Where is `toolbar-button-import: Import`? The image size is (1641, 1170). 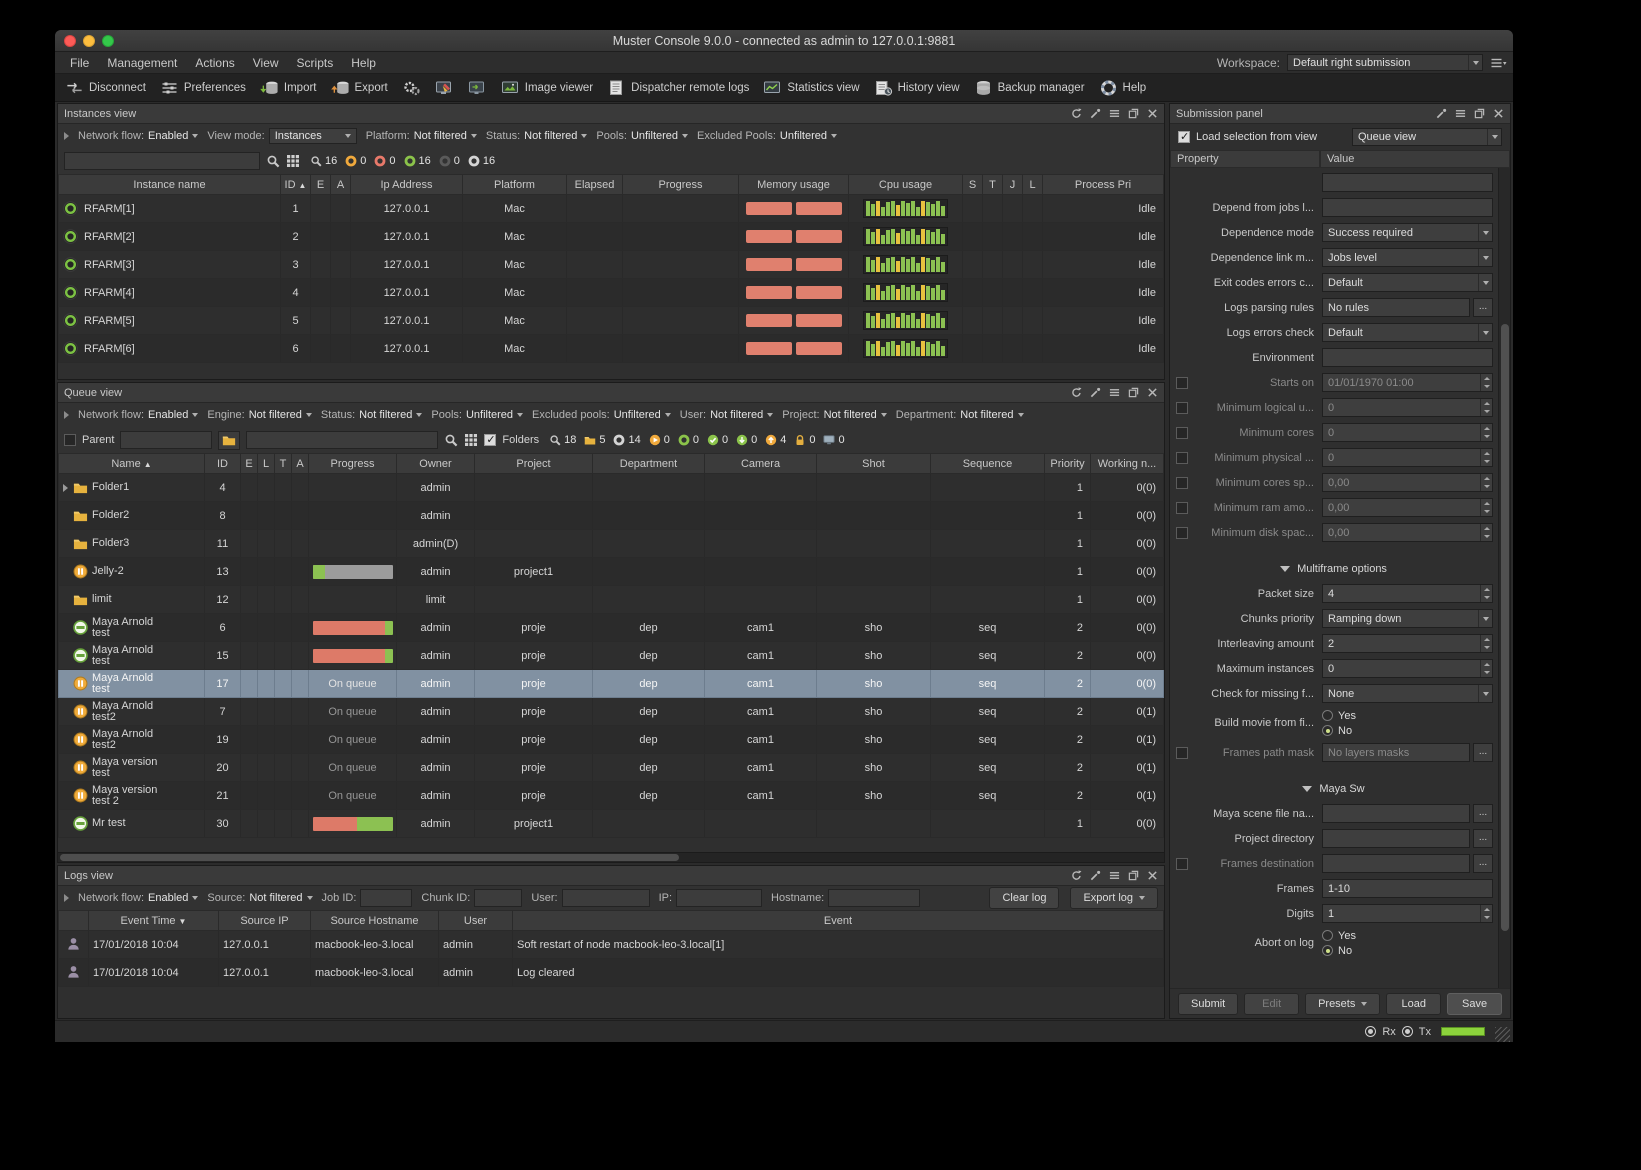
toolbar-button-import: Import is located at coordinates (288, 88).